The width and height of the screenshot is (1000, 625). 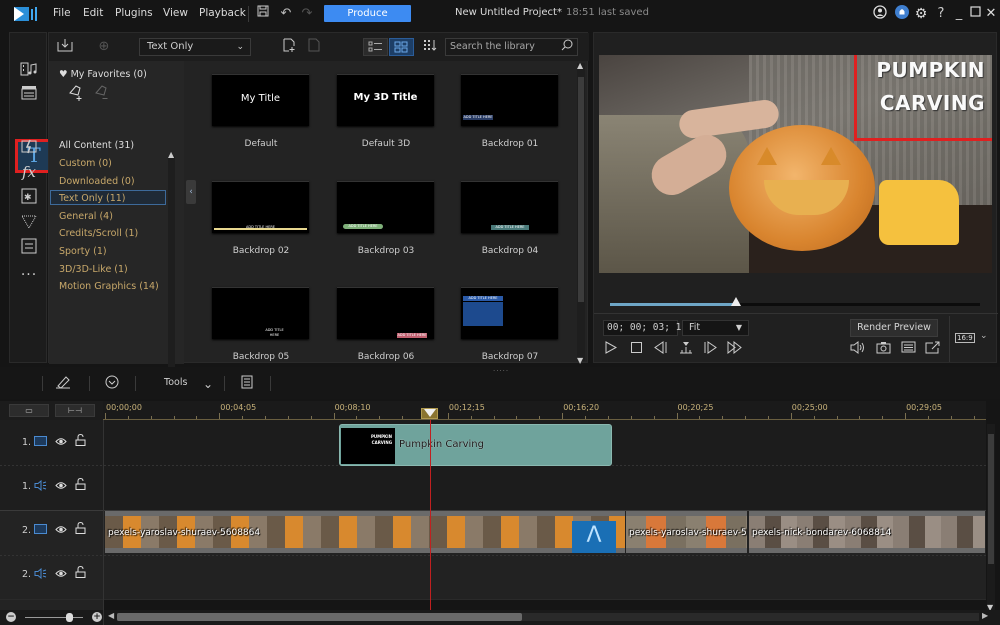 I want to click on stop-icon, so click(x=636, y=350).